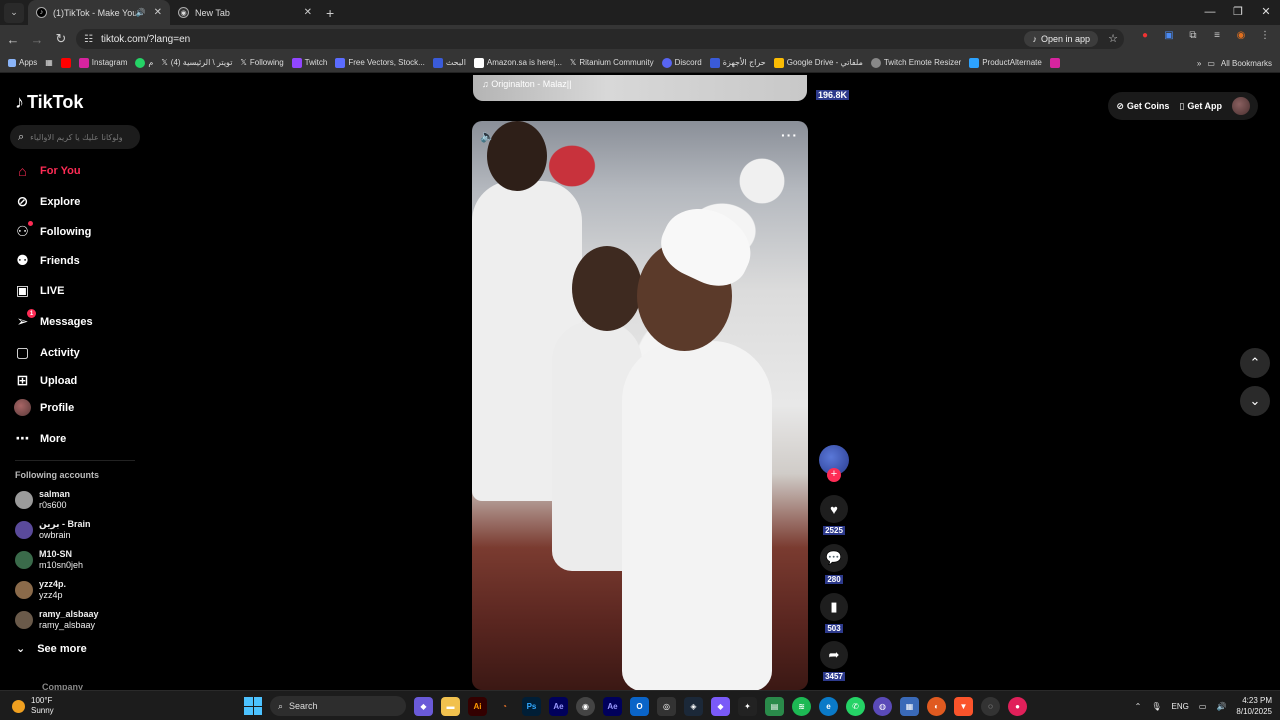  What do you see at coordinates (990, 706) in the screenshot?
I see `app-icon: ◌` at bounding box center [990, 706].